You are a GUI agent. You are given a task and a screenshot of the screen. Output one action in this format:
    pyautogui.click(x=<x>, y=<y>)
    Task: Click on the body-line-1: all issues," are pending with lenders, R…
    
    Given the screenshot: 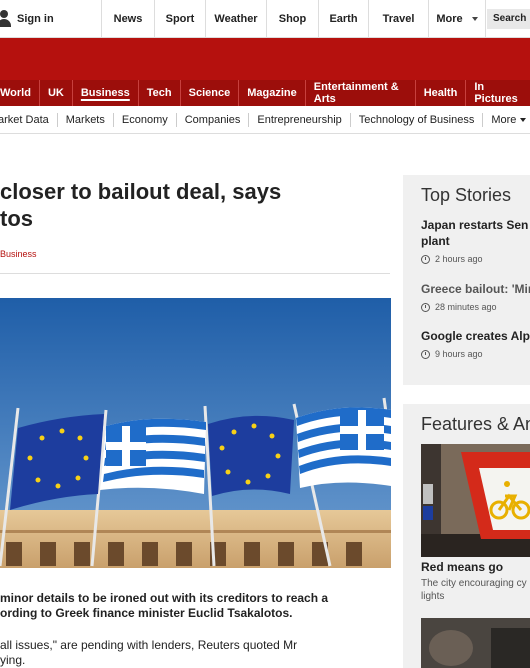 What is the action you would take?
    pyautogui.click(x=149, y=645)
    